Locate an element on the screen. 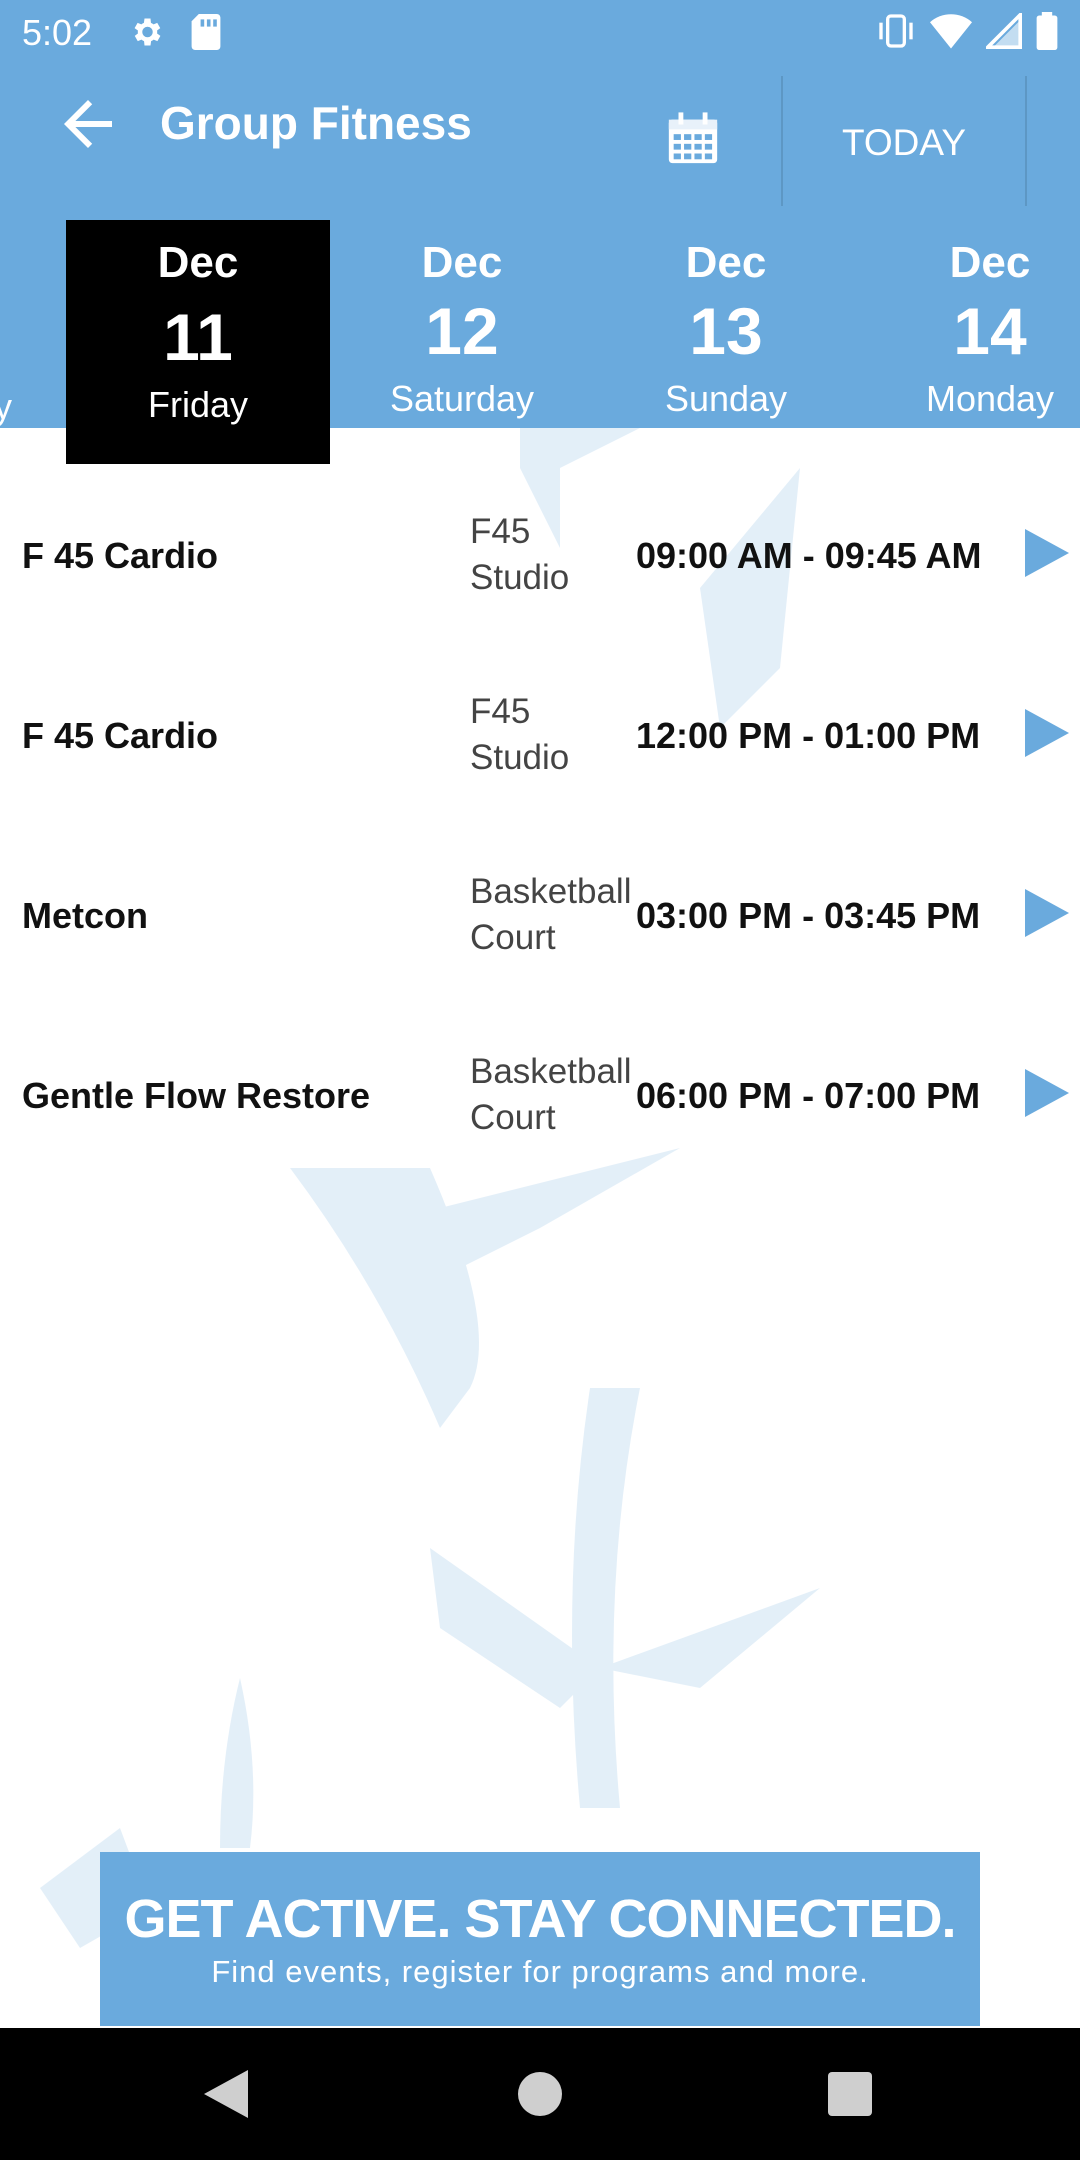 This screenshot has height=2160, width=1080. nav-back-icon is located at coordinates (226, 2096).